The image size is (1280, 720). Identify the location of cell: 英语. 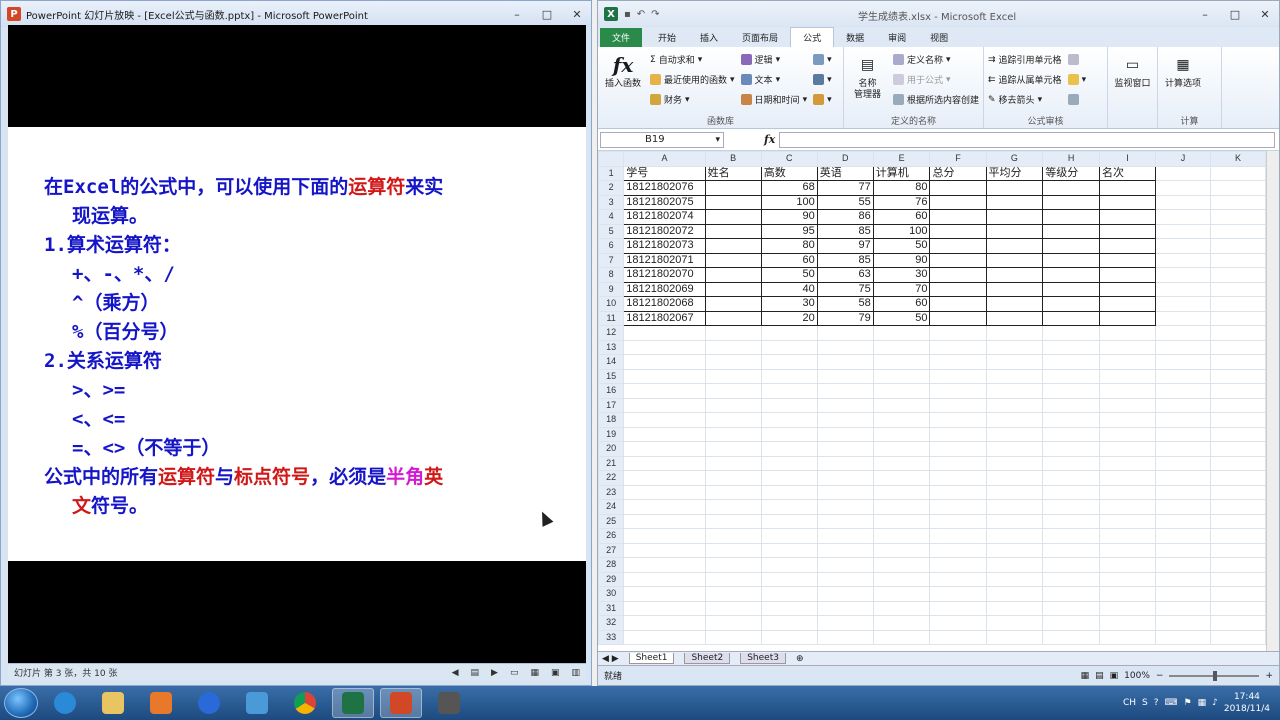
(845, 173).